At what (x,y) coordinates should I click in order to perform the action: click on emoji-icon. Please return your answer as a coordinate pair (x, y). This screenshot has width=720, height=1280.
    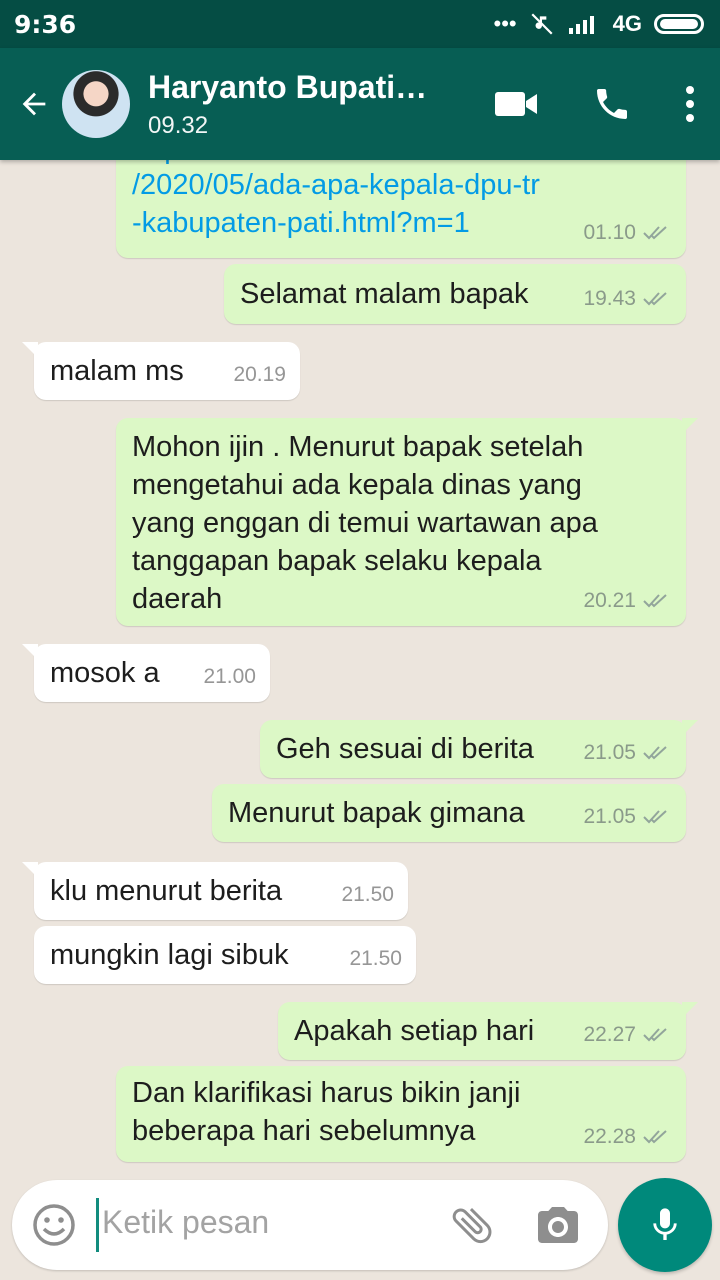
    Looking at the image, I should click on (54, 1225).